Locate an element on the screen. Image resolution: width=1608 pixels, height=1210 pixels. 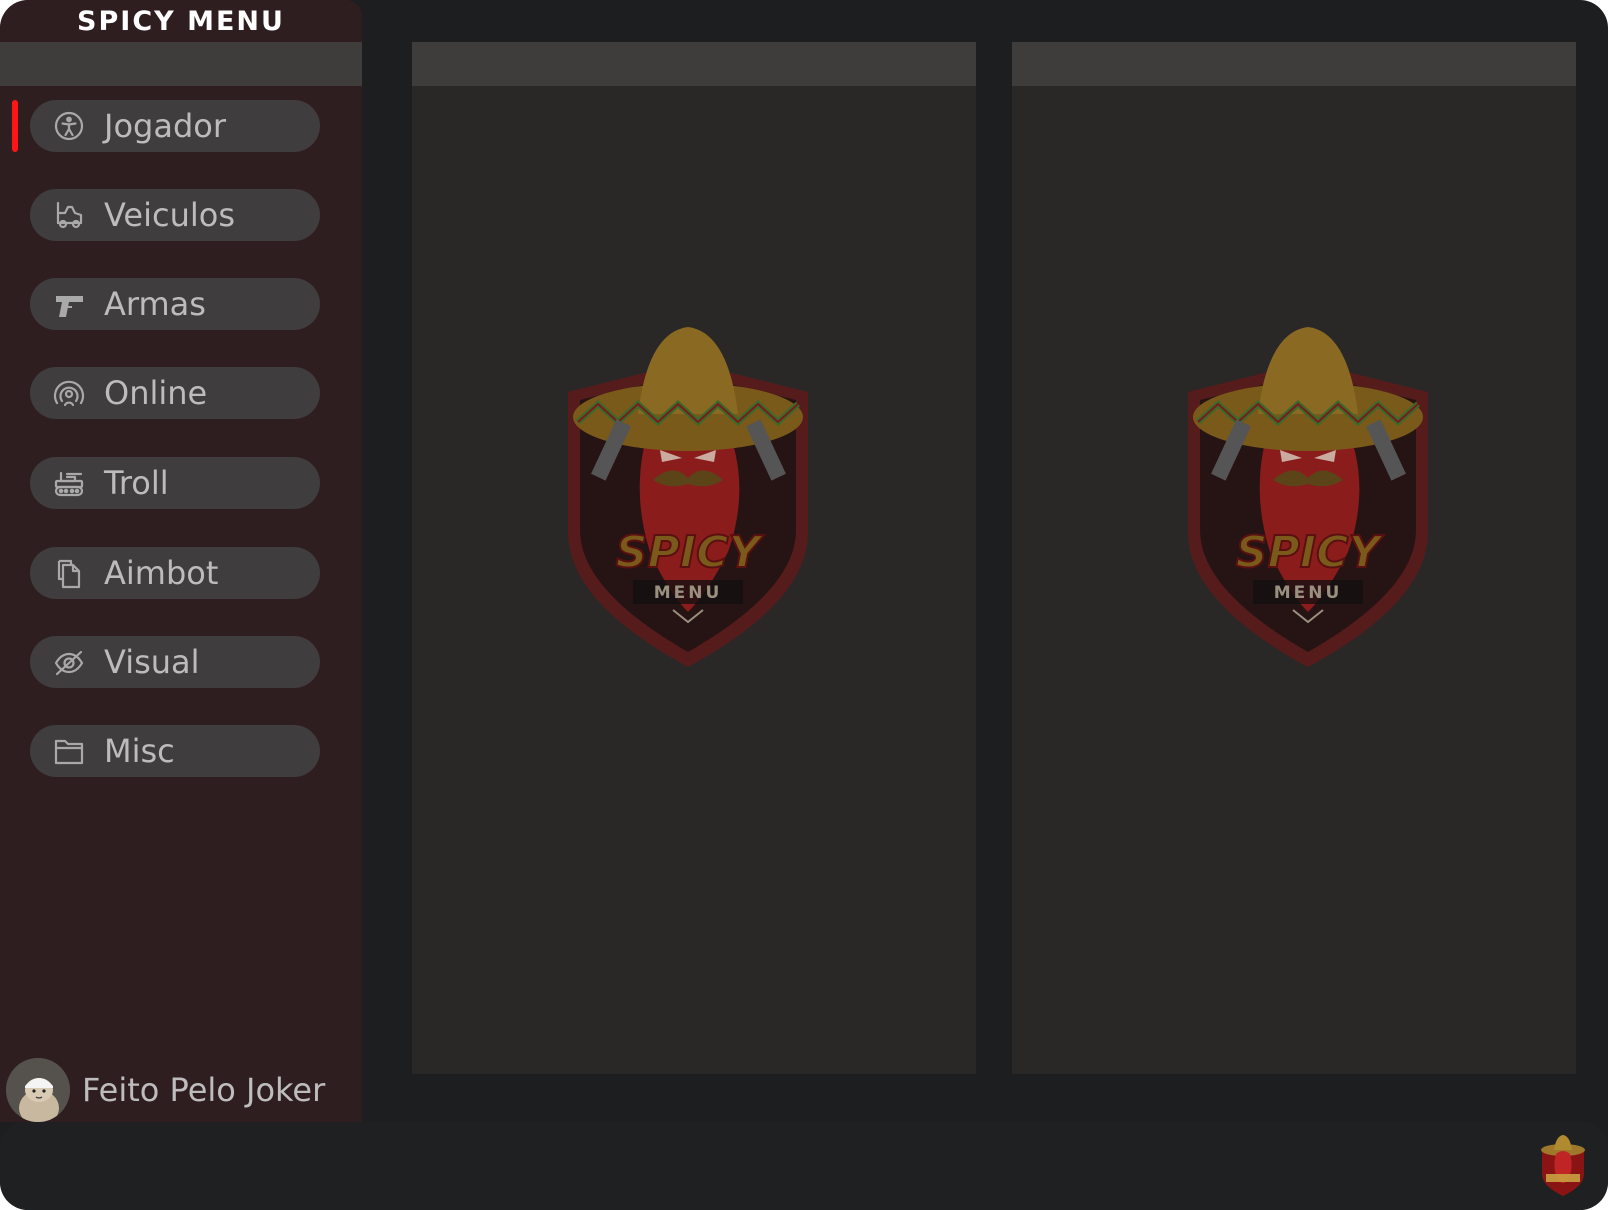
avatar is located at coordinates (38, 1090).